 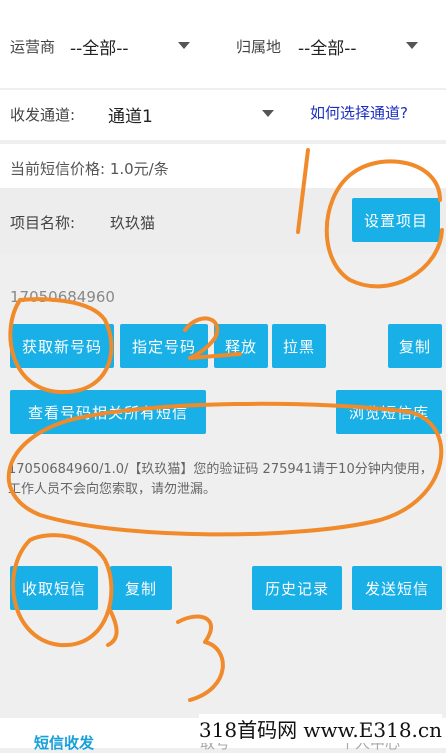 What do you see at coordinates (396, 220) in the screenshot?
I see `set-project-button: 设置项目` at bounding box center [396, 220].